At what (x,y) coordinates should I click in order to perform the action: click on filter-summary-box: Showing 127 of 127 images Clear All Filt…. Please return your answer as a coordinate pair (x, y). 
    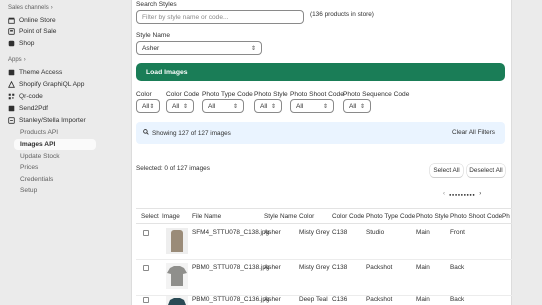
    Looking at the image, I should click on (320, 133).